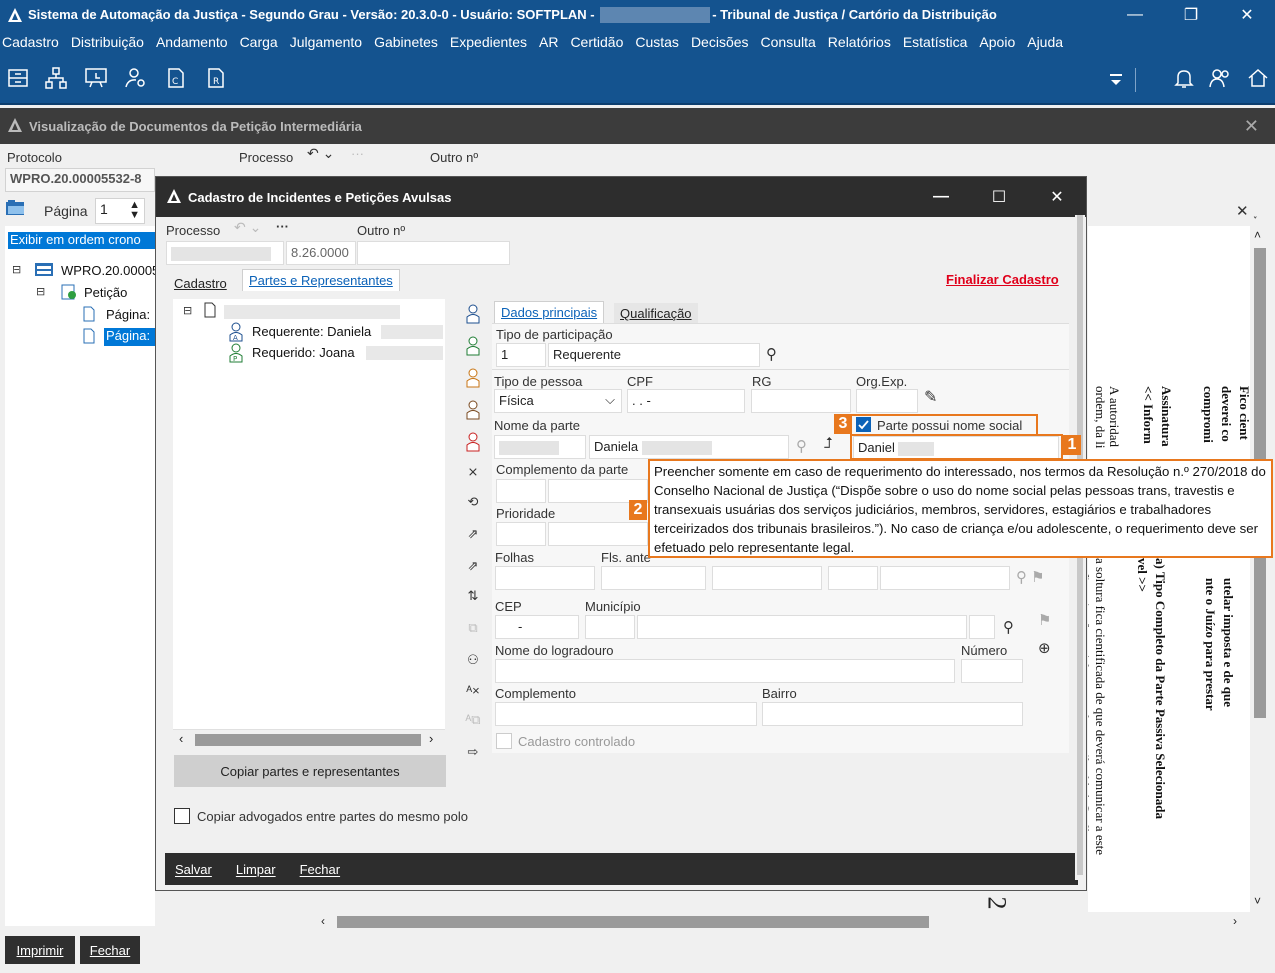 The image size is (1275, 973). I want to click on menu-distribuicao: Distribuição, so click(107, 42).